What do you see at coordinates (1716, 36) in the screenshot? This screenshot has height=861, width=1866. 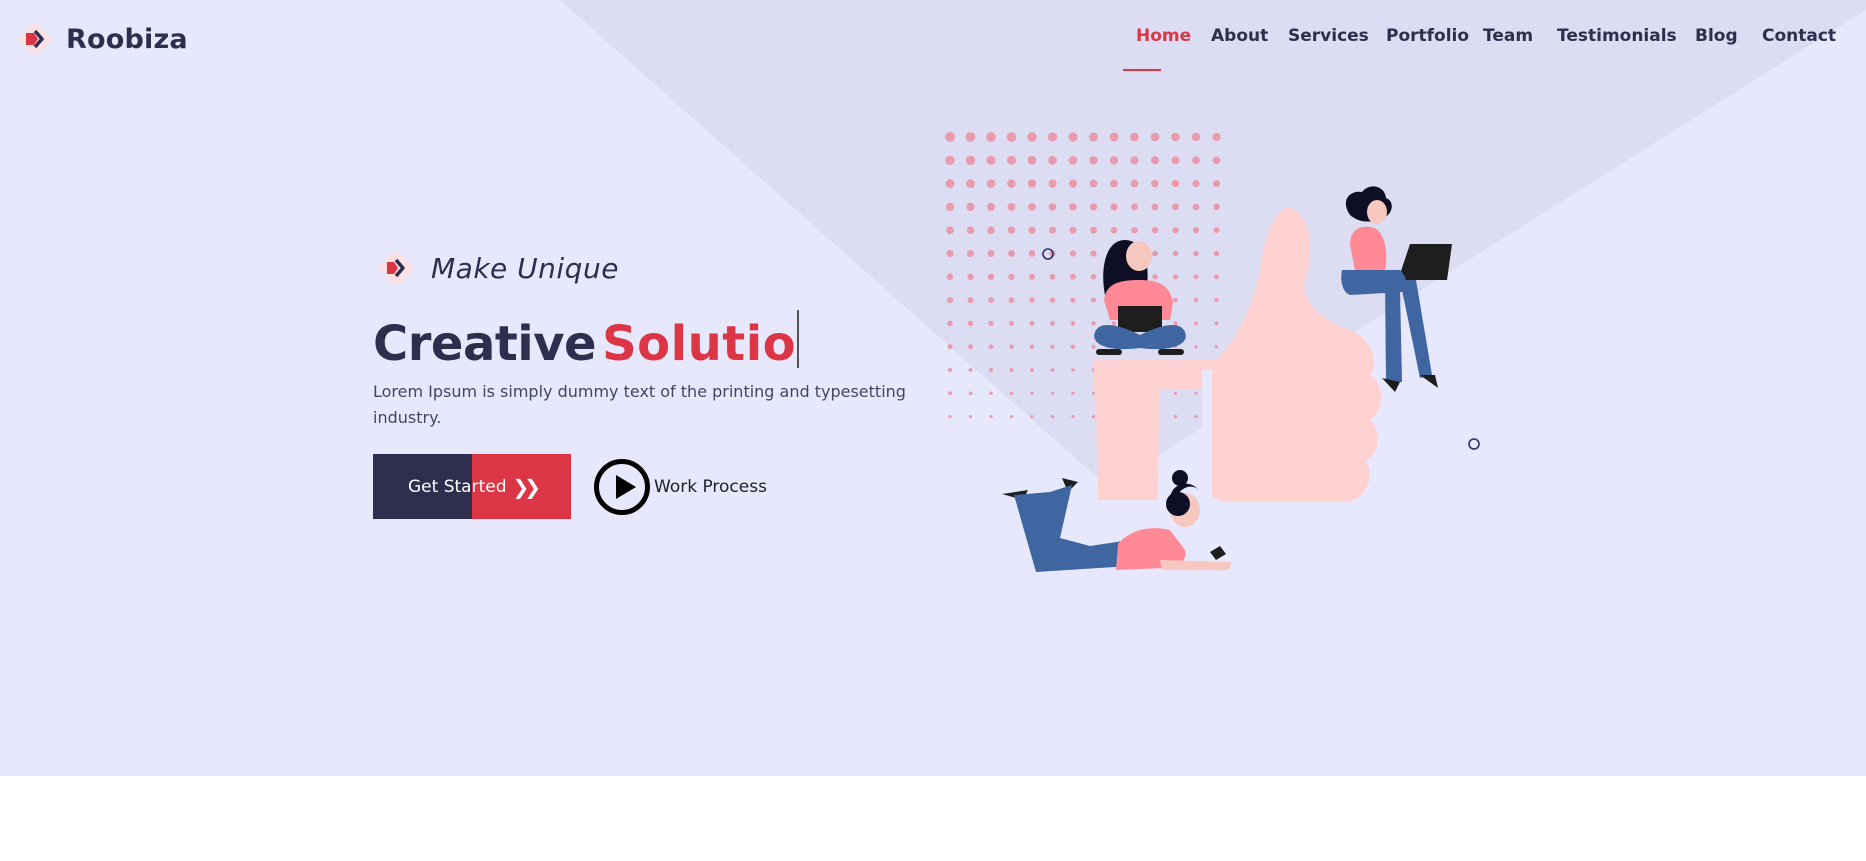 I see `nav-blog: Blog` at bounding box center [1716, 36].